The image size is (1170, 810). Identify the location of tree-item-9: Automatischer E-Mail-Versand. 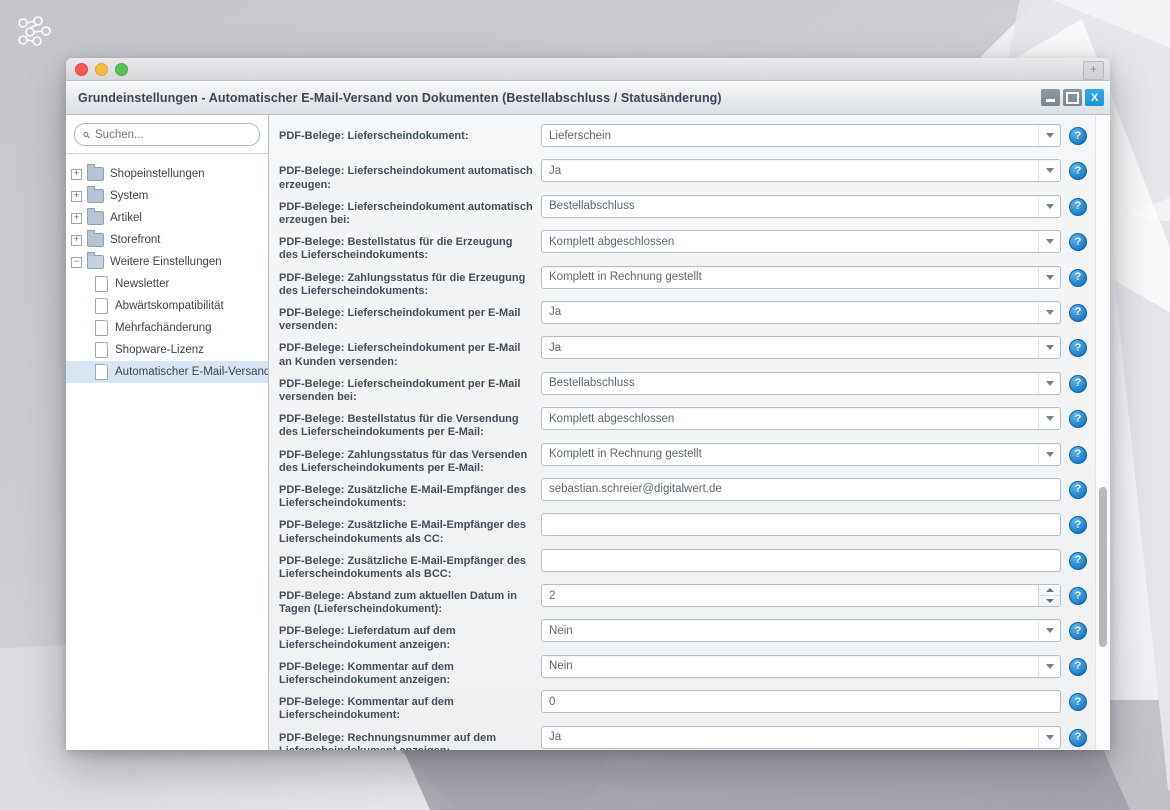
(167, 372).